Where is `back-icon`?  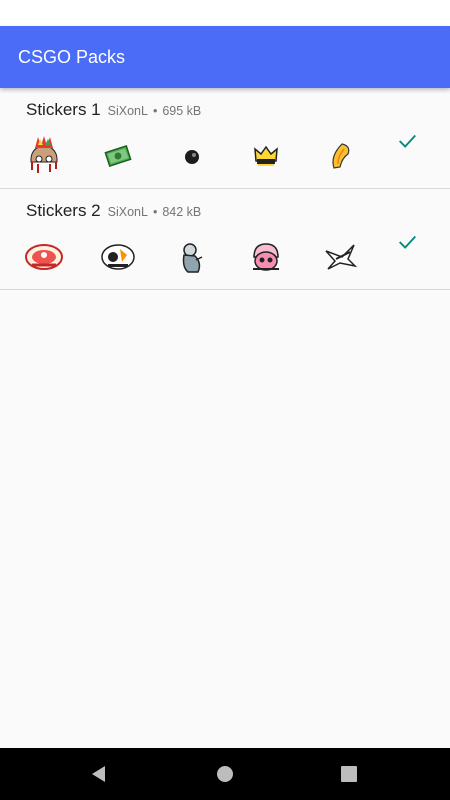 back-icon is located at coordinates (99, 774).